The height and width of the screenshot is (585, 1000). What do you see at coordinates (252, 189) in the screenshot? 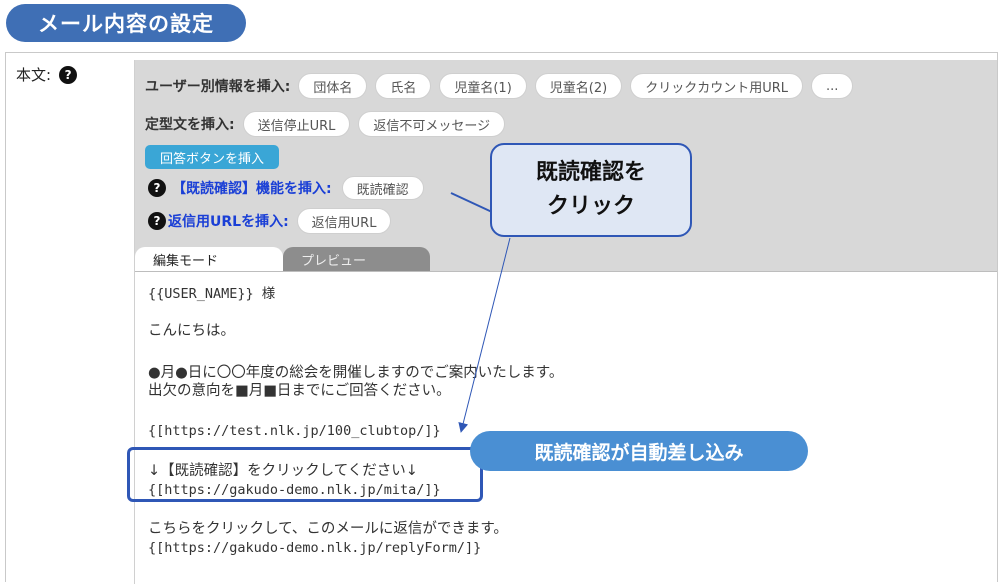
I see `read-confirm-label: 【既読確認】機能を挿入:` at bounding box center [252, 189].